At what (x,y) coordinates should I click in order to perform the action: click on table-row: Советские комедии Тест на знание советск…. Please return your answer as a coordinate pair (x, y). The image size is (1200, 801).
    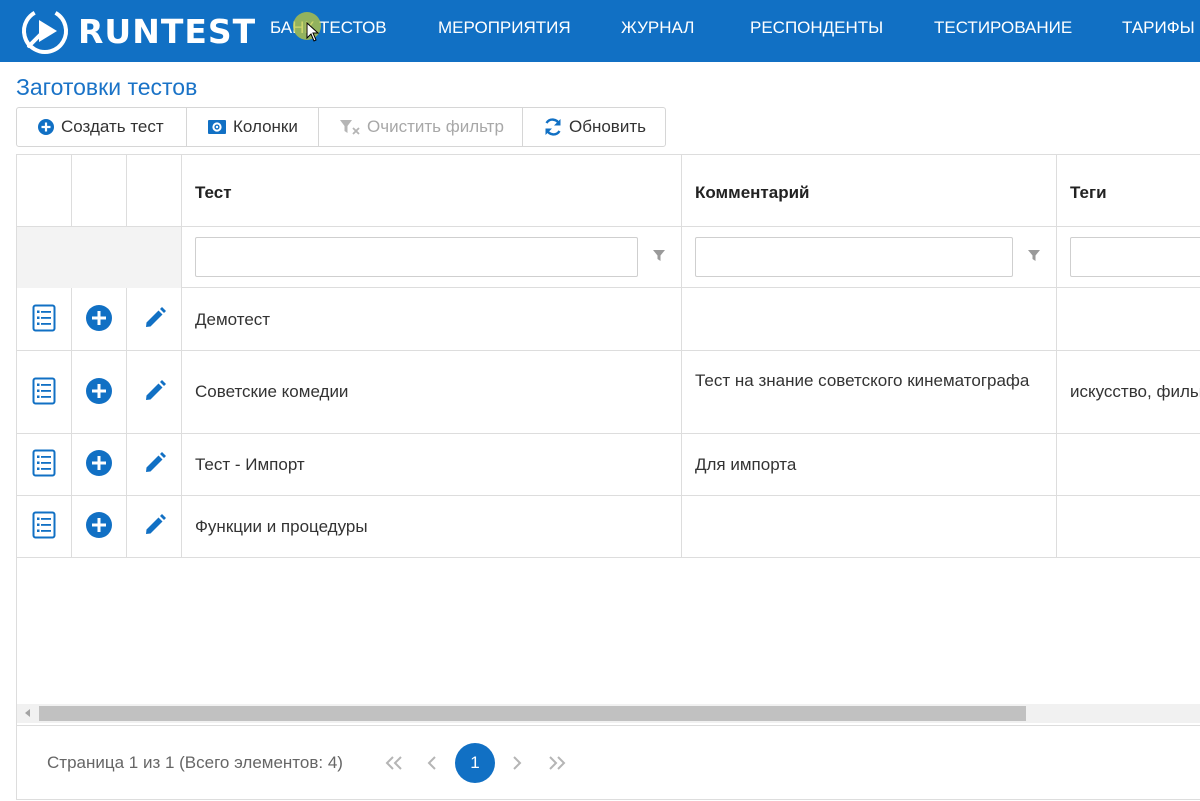
    Looking at the image, I should click on (608, 392).